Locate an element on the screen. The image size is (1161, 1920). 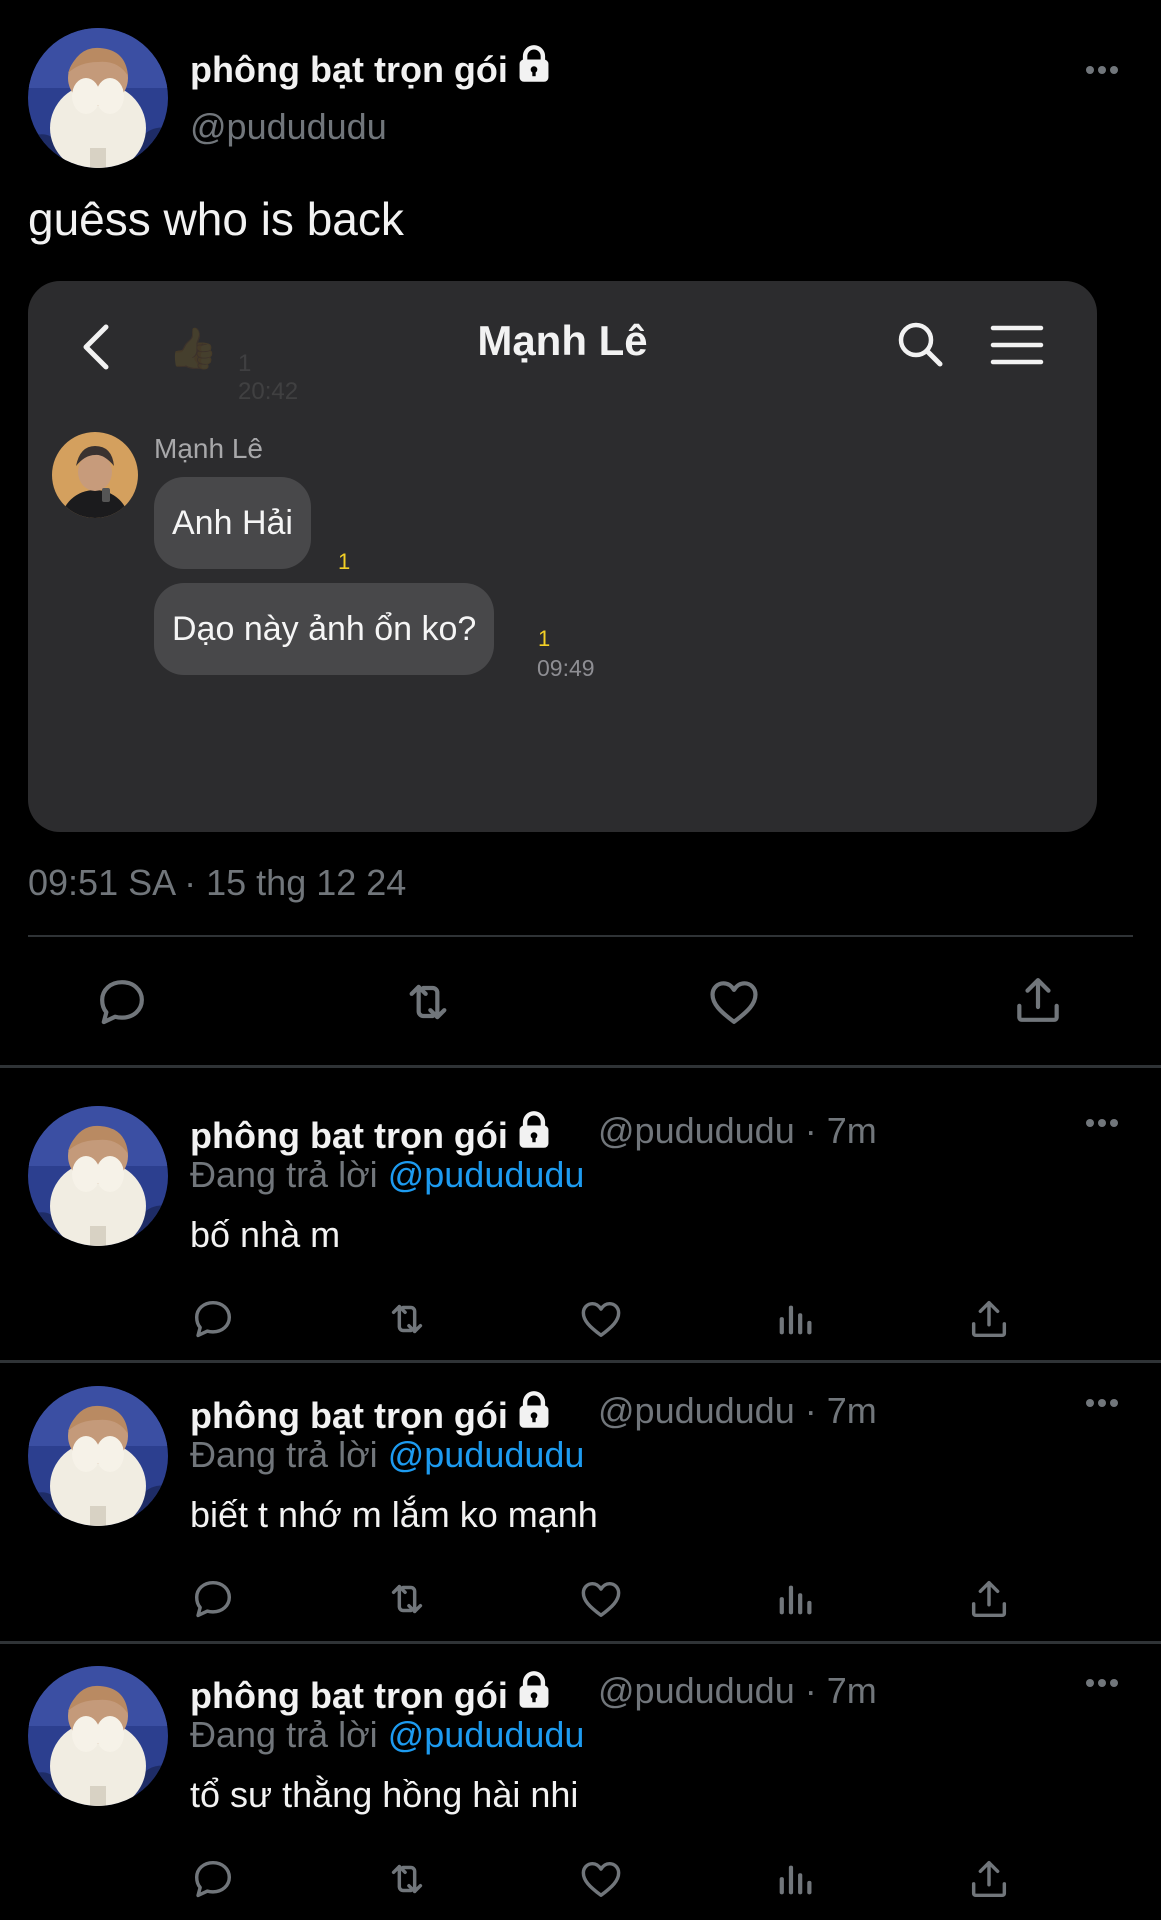
reply-text: bố nhà m is located at coordinates (265, 1234).